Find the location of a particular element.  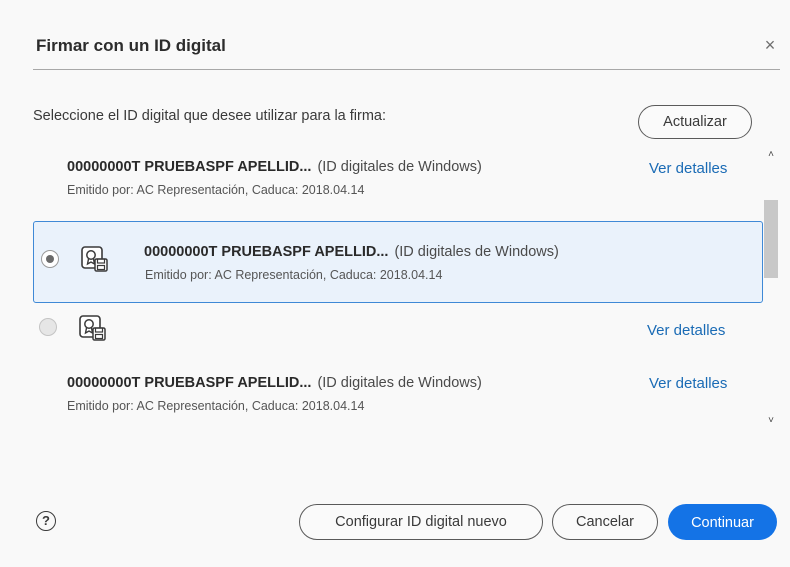

scroll-thumb is located at coordinates (771, 239).